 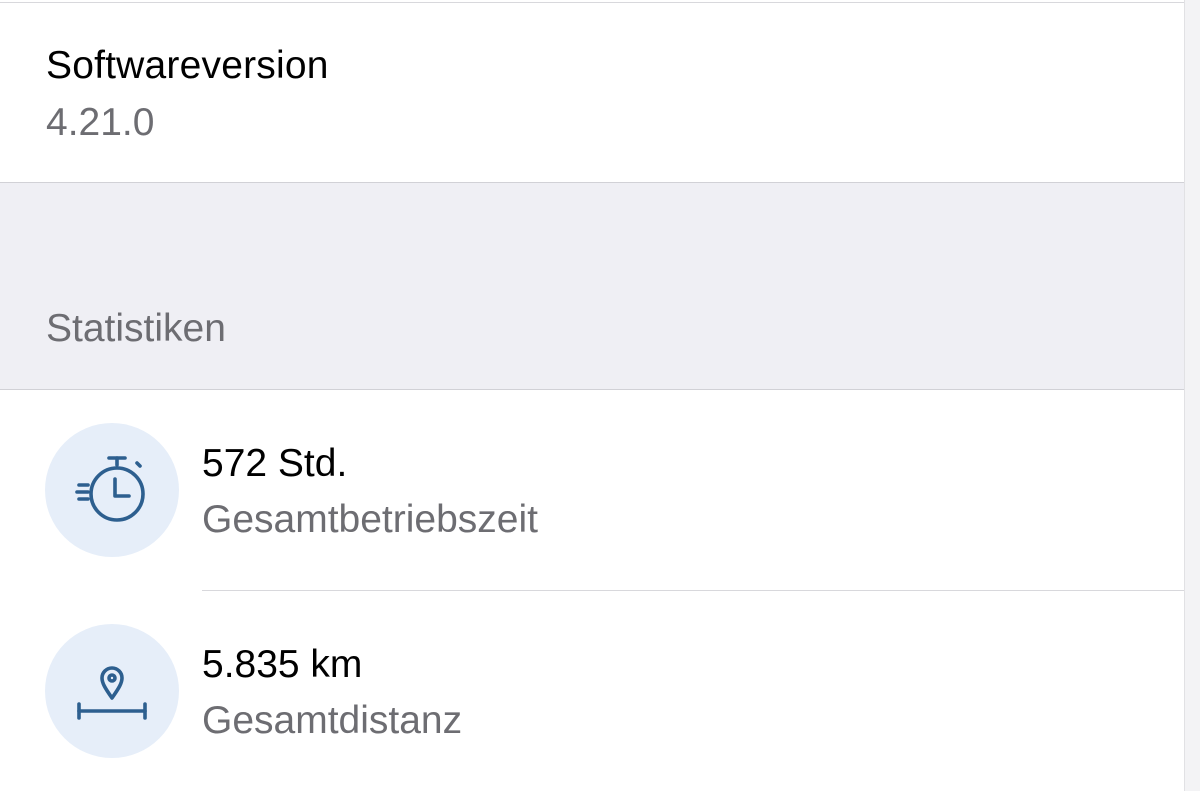 I want to click on operating-time-label: Gesamtbetriebszeit, so click(x=370, y=519).